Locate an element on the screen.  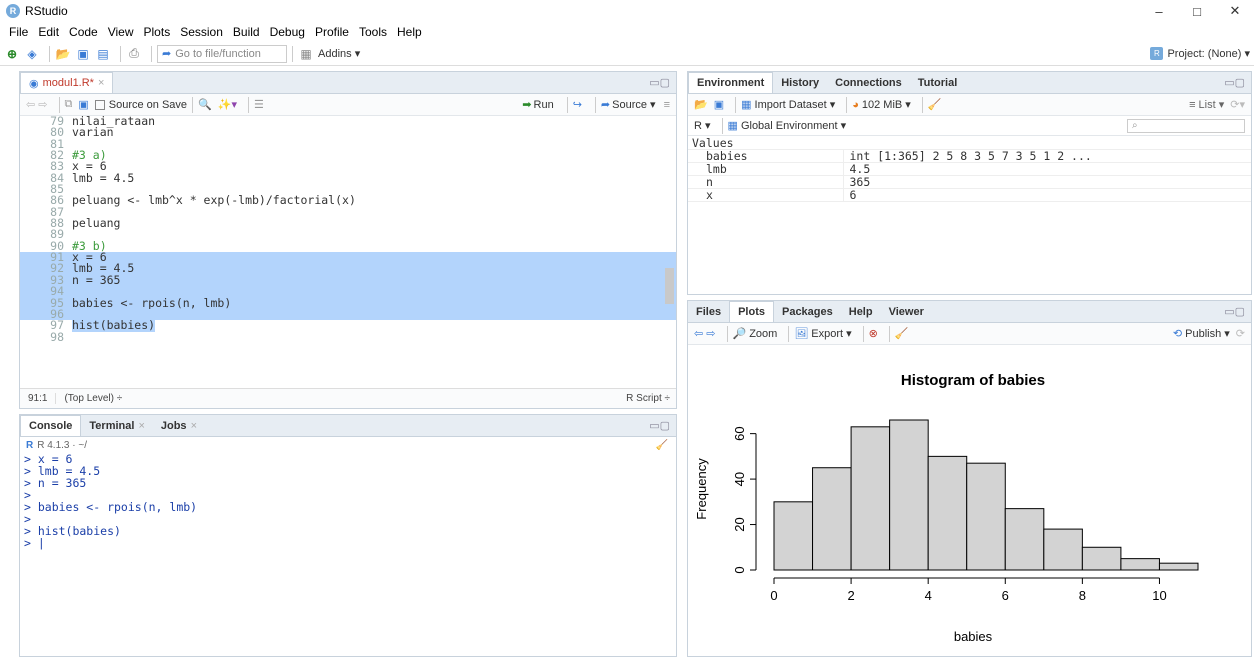
tab-tutorial: Tutorial is located at coordinates (938, 82).